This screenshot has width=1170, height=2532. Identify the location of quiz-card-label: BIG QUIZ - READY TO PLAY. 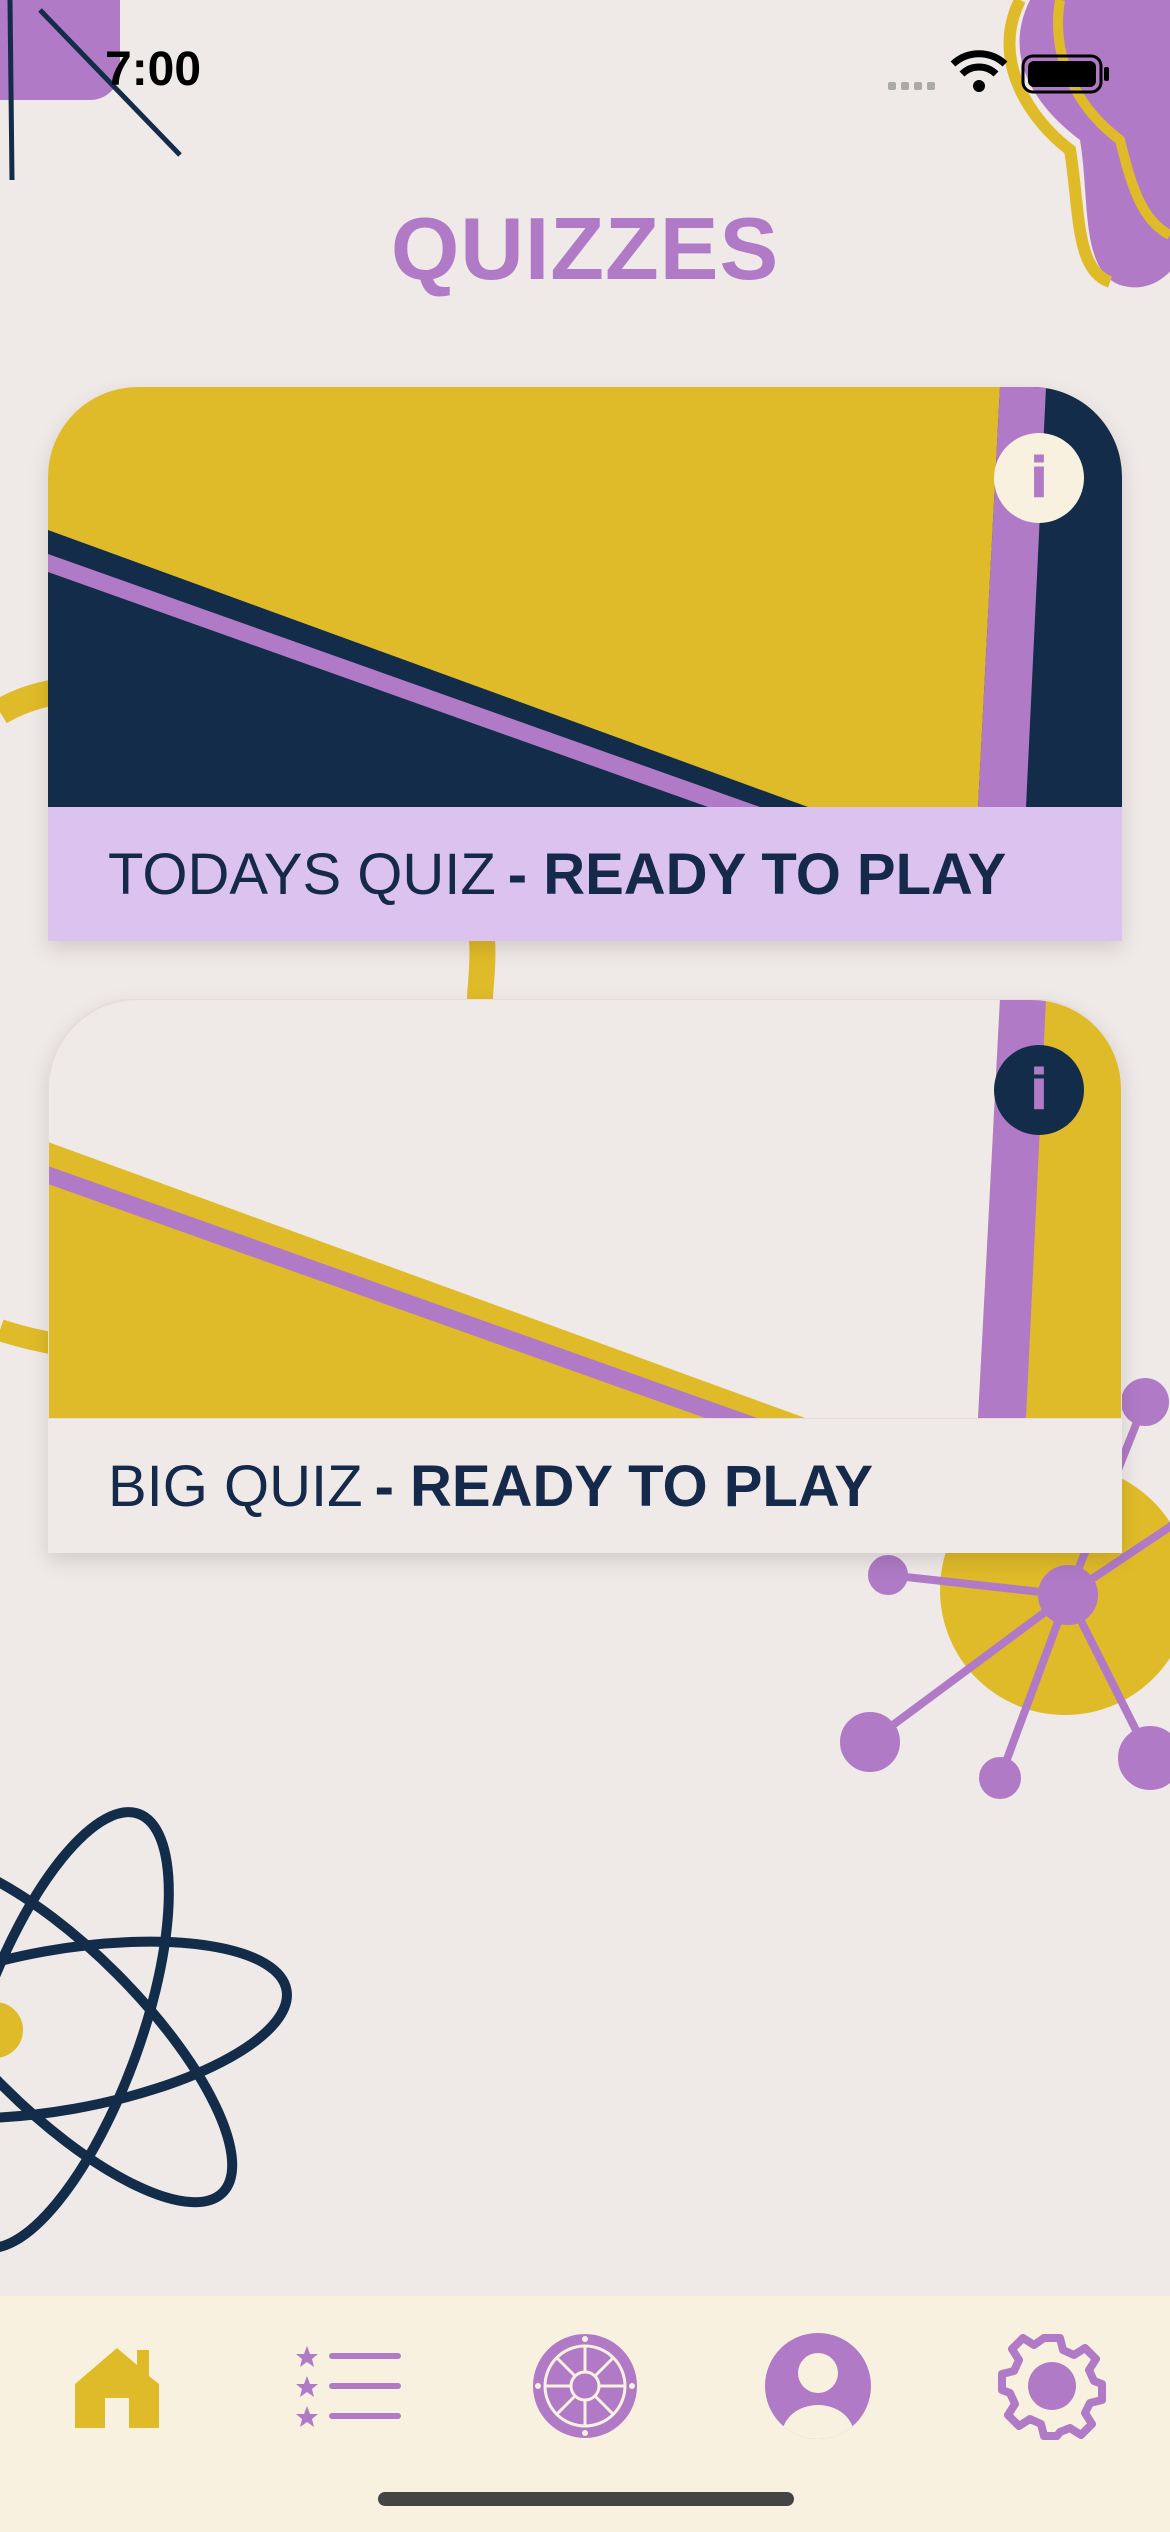
(585, 1486).